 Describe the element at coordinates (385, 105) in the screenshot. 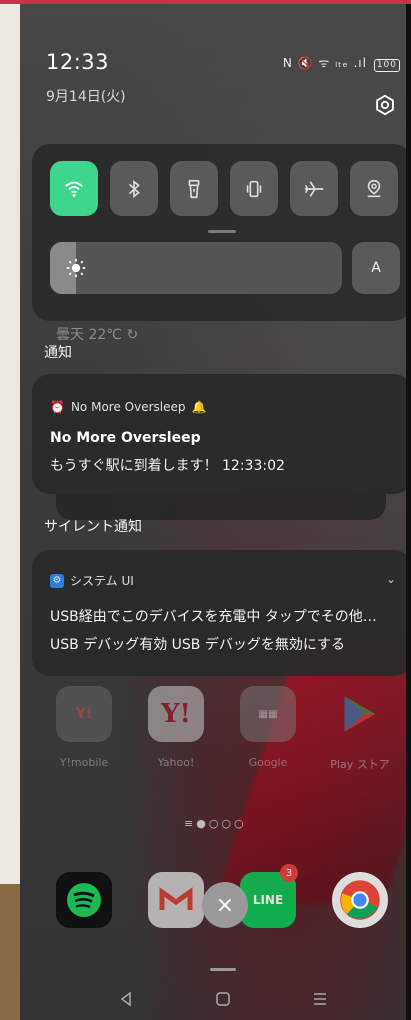

I see `settings-gear-icon` at that location.